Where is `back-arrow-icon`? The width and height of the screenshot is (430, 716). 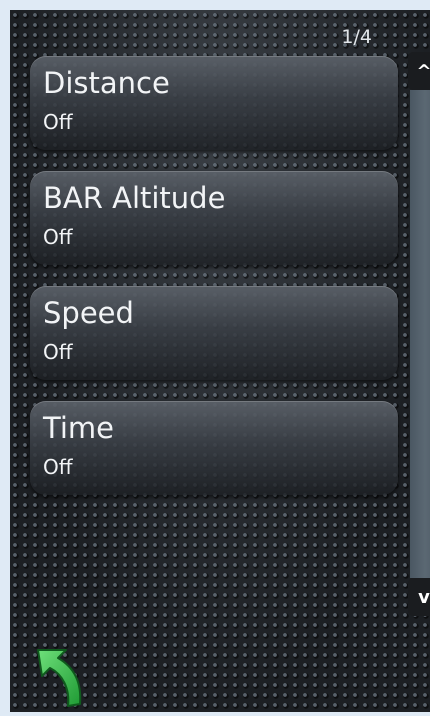 back-arrow-icon is located at coordinates (59, 678).